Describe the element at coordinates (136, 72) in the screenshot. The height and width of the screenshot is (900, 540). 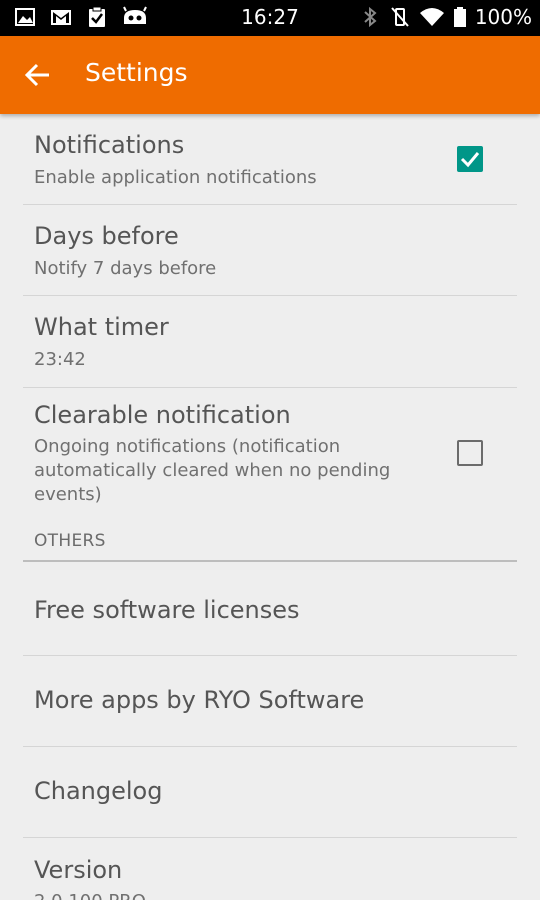
I see `page-title: Settings` at that location.